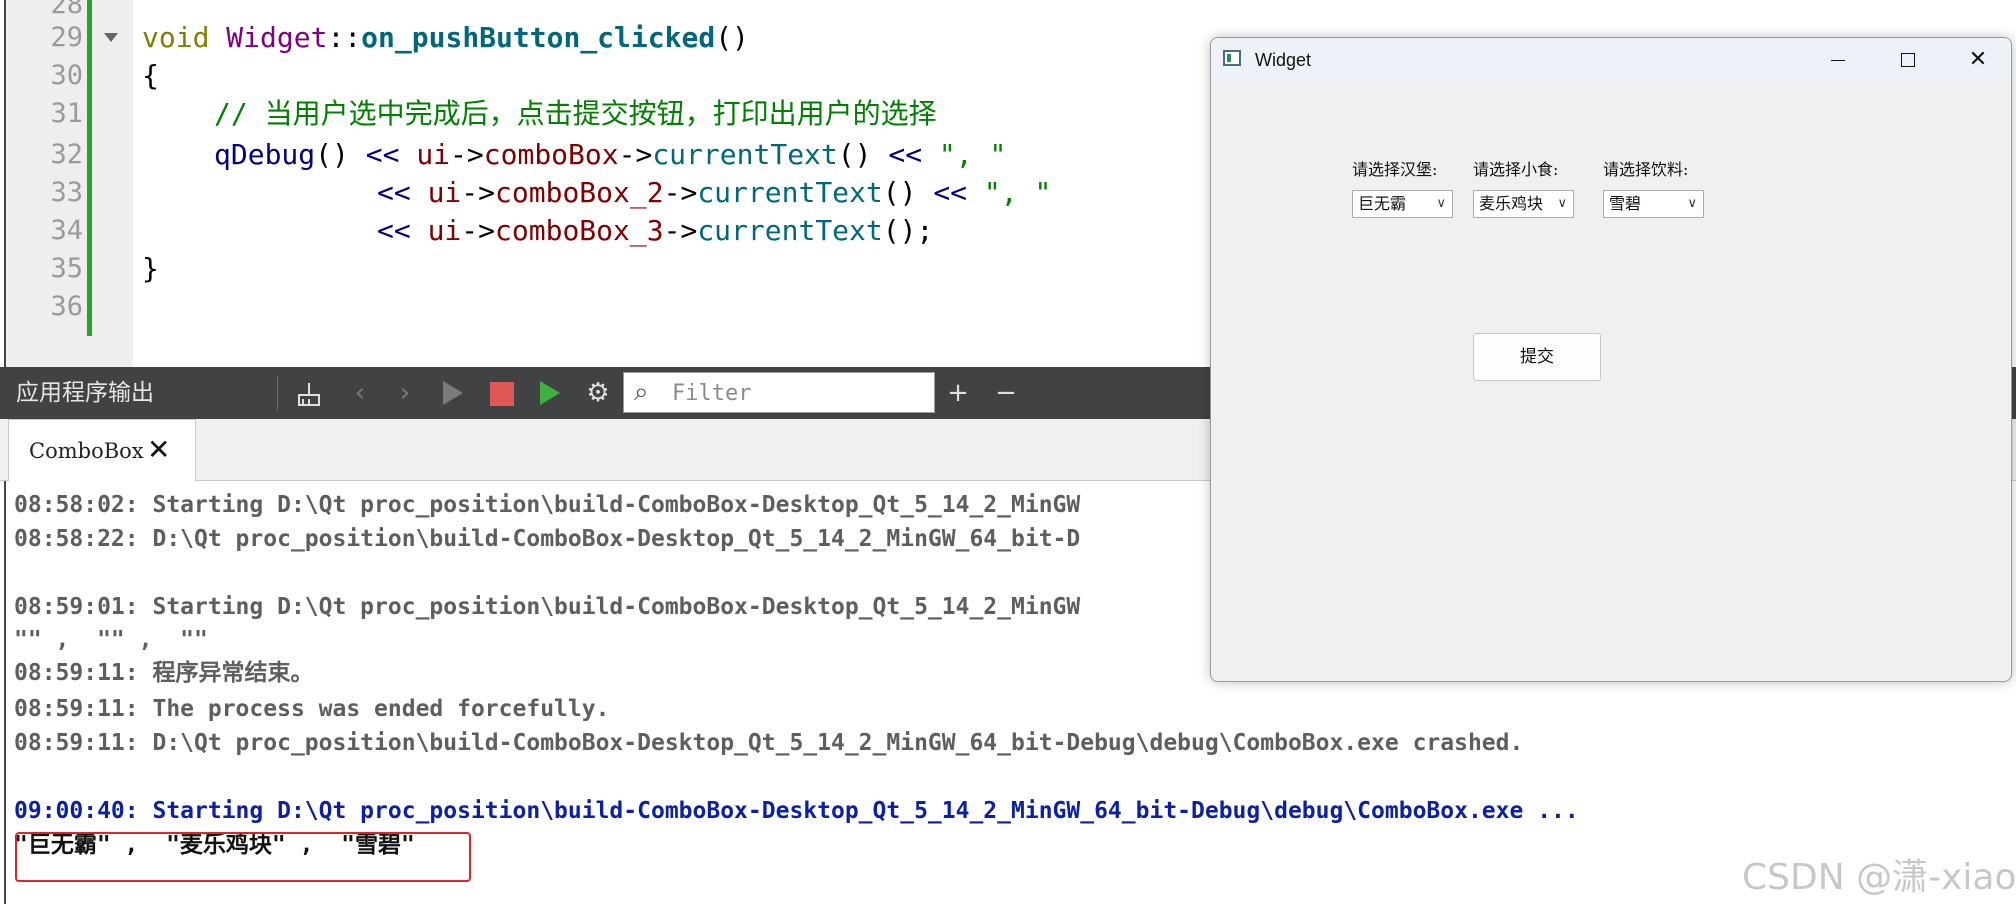 This screenshot has height=904, width=2016. What do you see at coordinates (650, 76) in the screenshot?
I see `code-line: 30 {` at bounding box center [650, 76].